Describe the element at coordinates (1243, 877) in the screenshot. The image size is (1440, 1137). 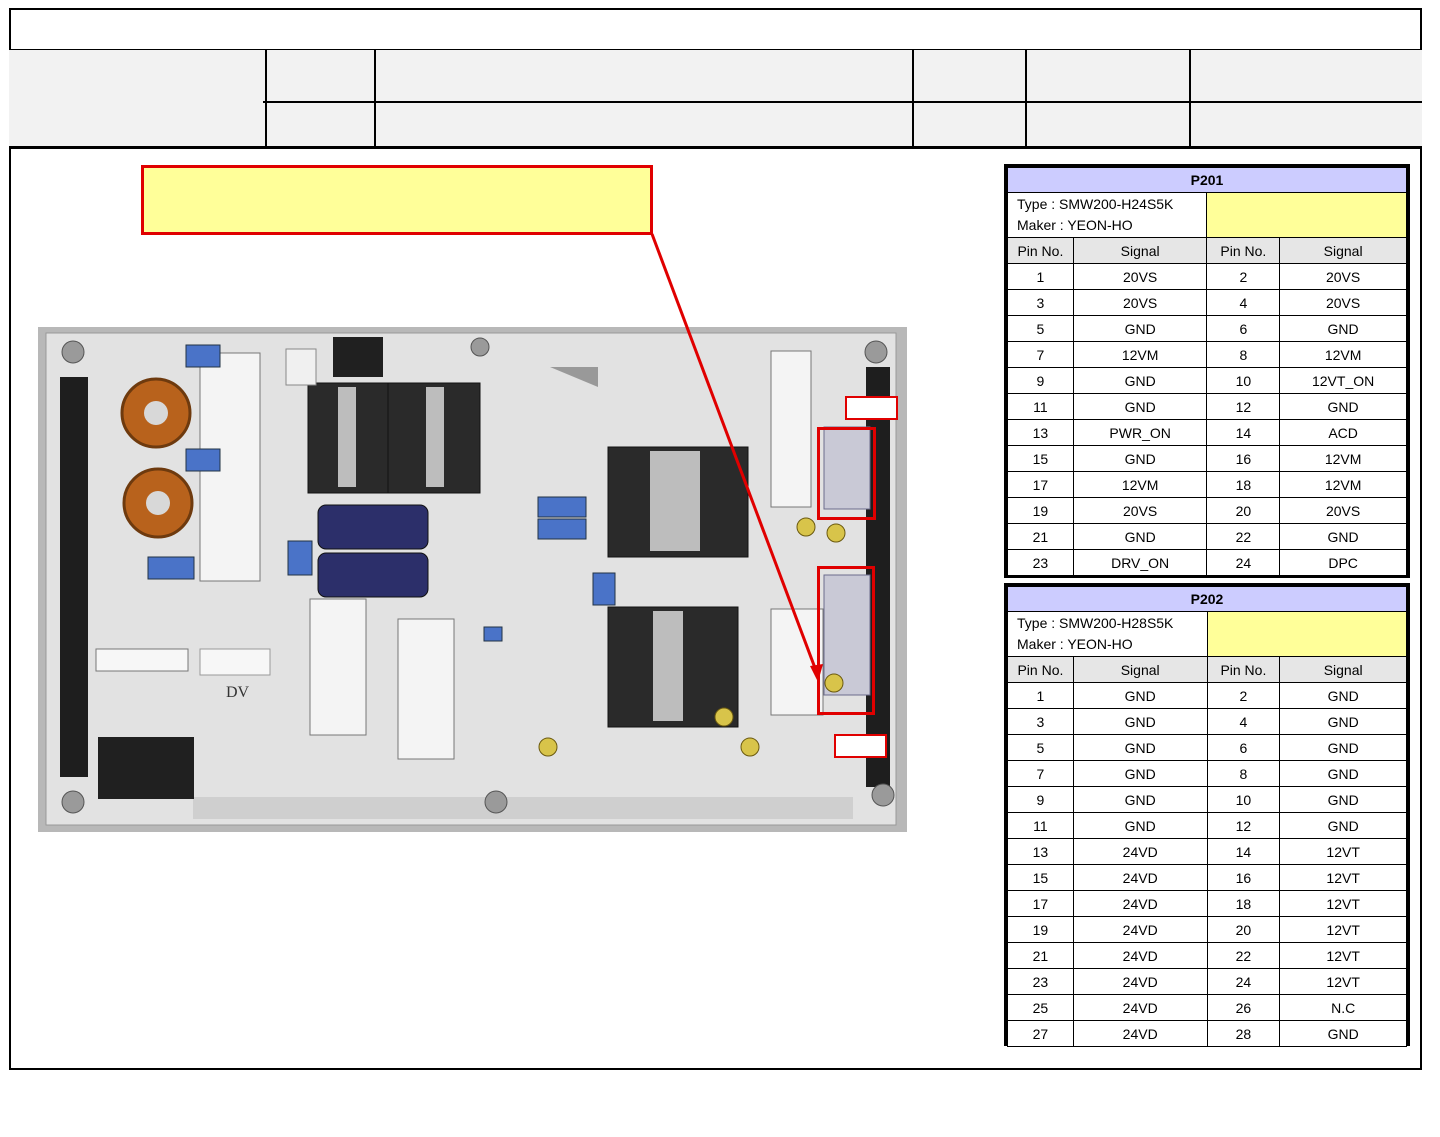
I see `pin-number-cell: 16` at that location.